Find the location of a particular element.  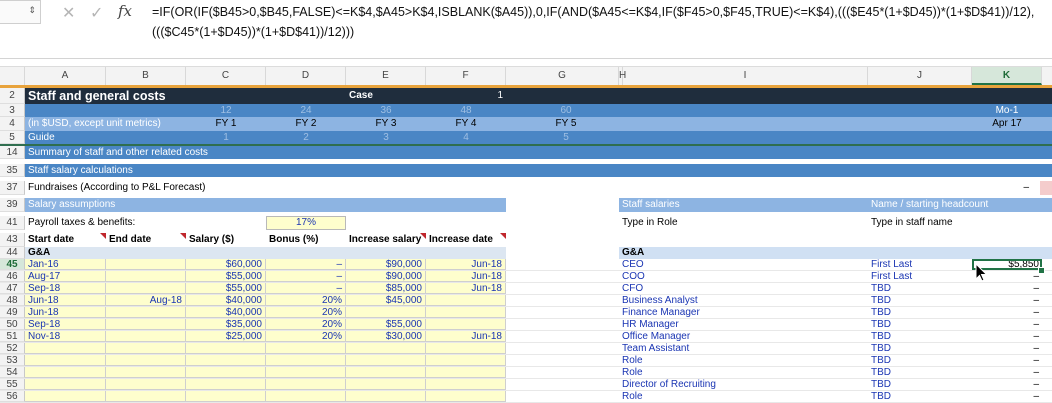

row-header: 51 is located at coordinates (12, 336).